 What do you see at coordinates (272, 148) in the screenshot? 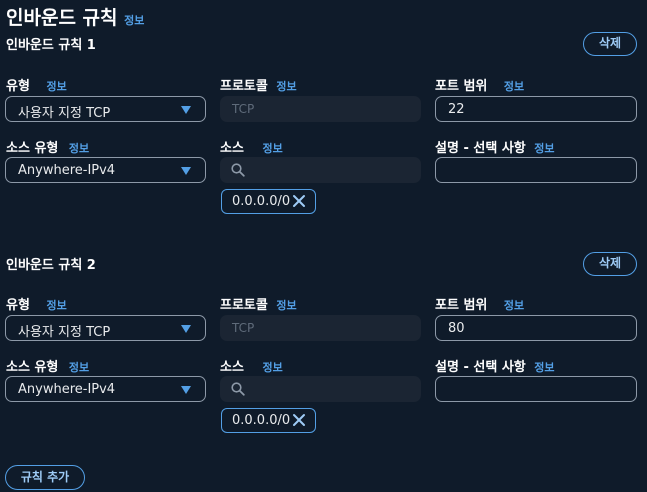
I see `rule-1-source-info-link: 정보` at bounding box center [272, 148].